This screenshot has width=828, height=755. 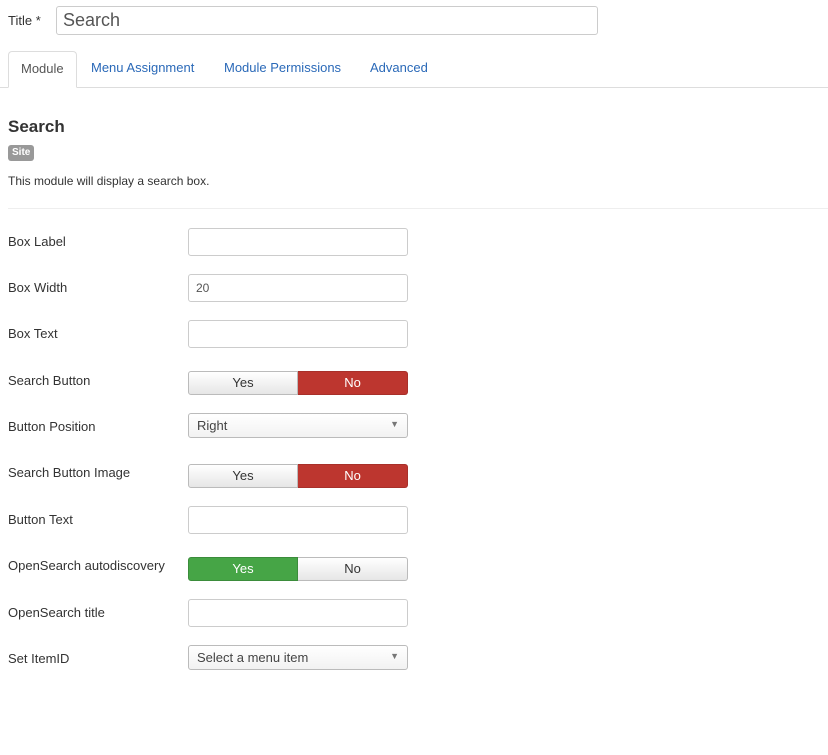 I want to click on tab-menu-assignment: Menu Assignment, so click(x=142, y=68).